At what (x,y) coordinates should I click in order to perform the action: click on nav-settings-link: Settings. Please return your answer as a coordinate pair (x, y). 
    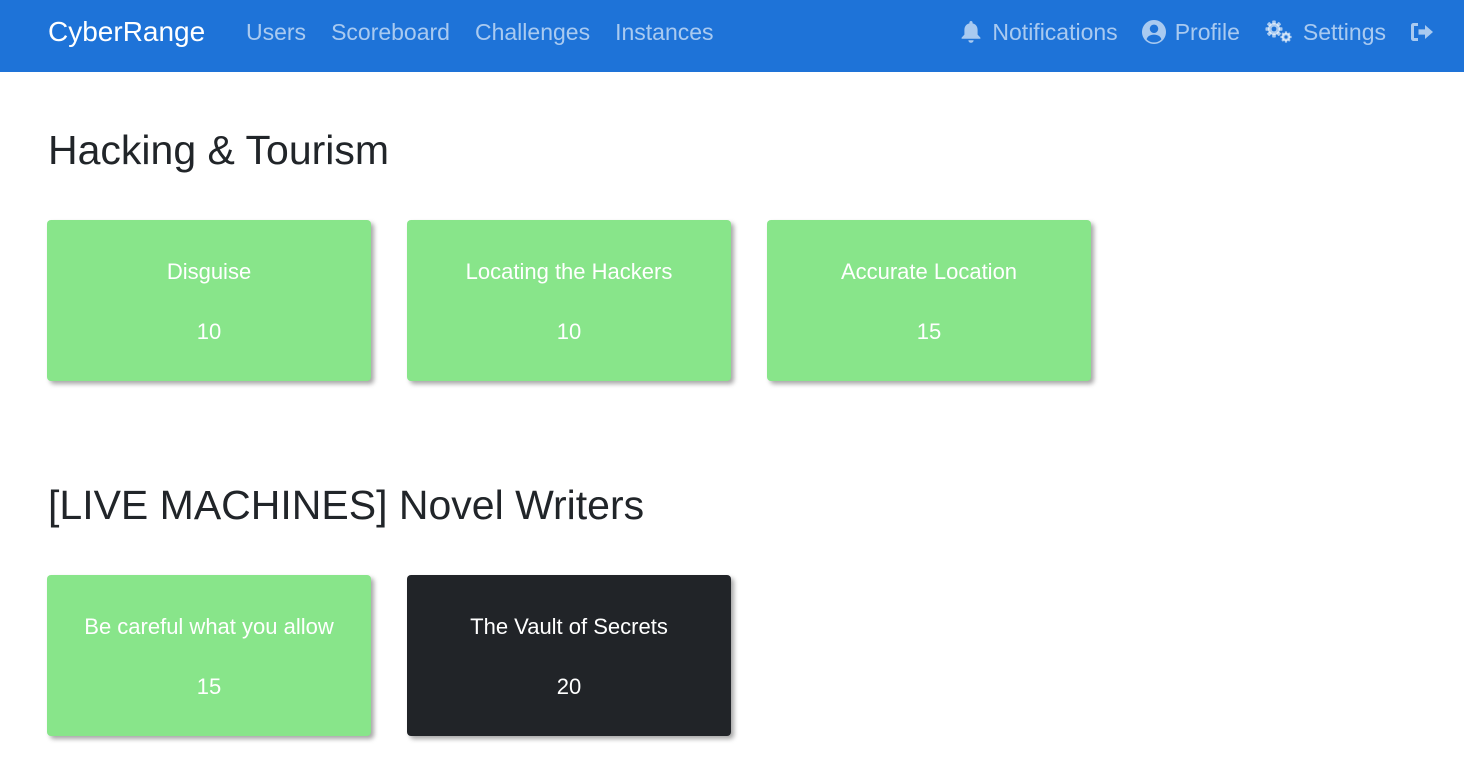
    Looking at the image, I should click on (1325, 32).